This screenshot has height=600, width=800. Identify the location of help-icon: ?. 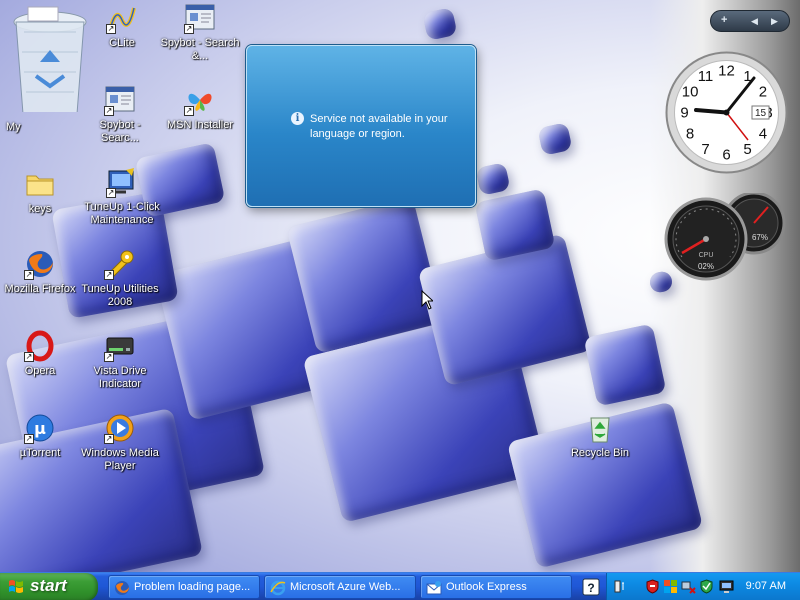
(591, 587).